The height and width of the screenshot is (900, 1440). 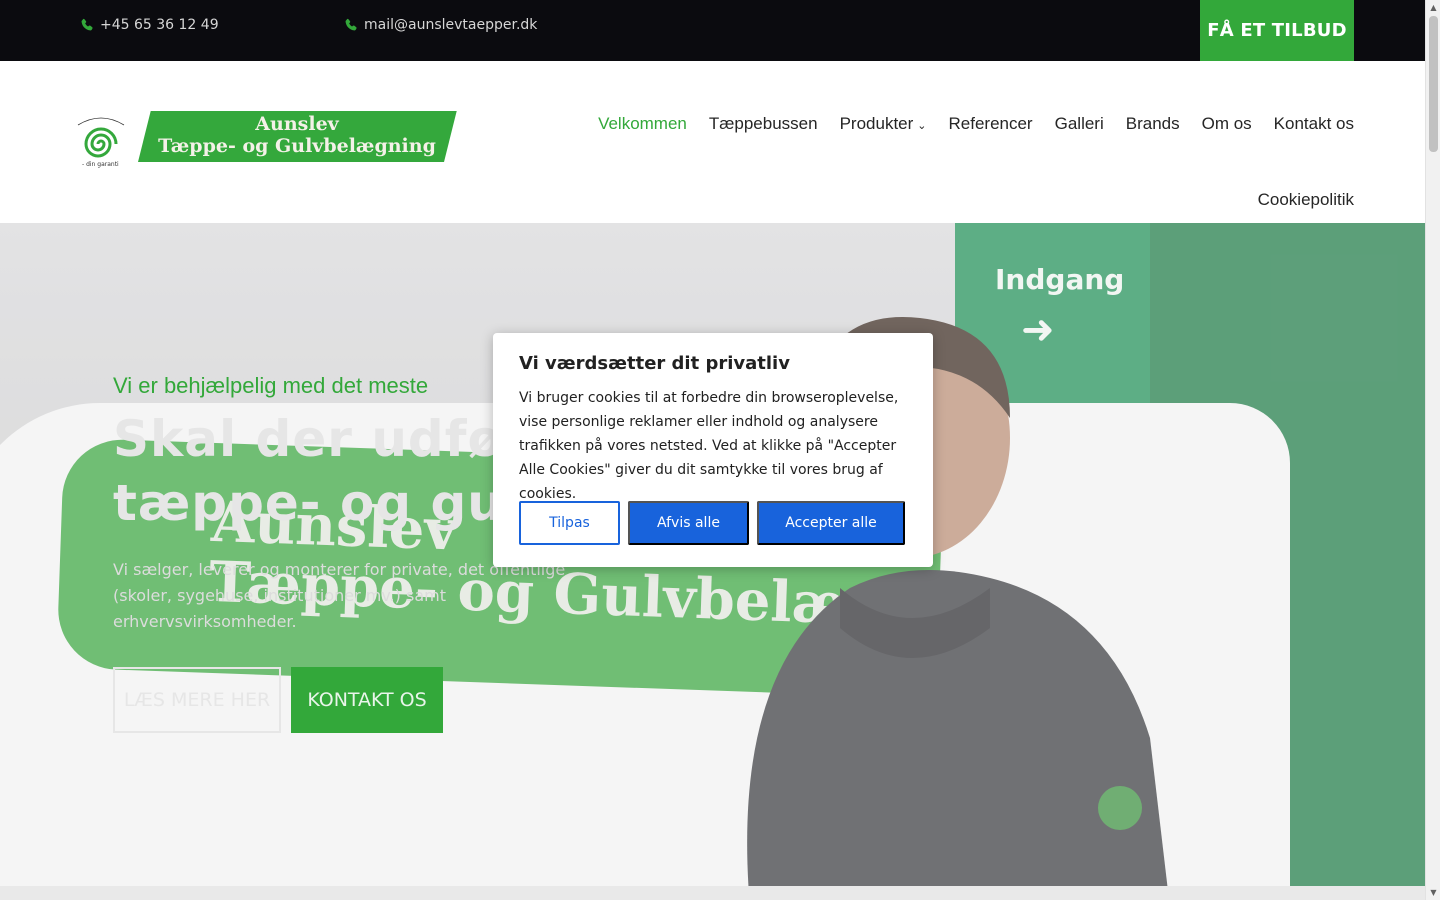 What do you see at coordinates (197, 700) in the screenshot?
I see `read-more-button: LÆS MERE HER` at bounding box center [197, 700].